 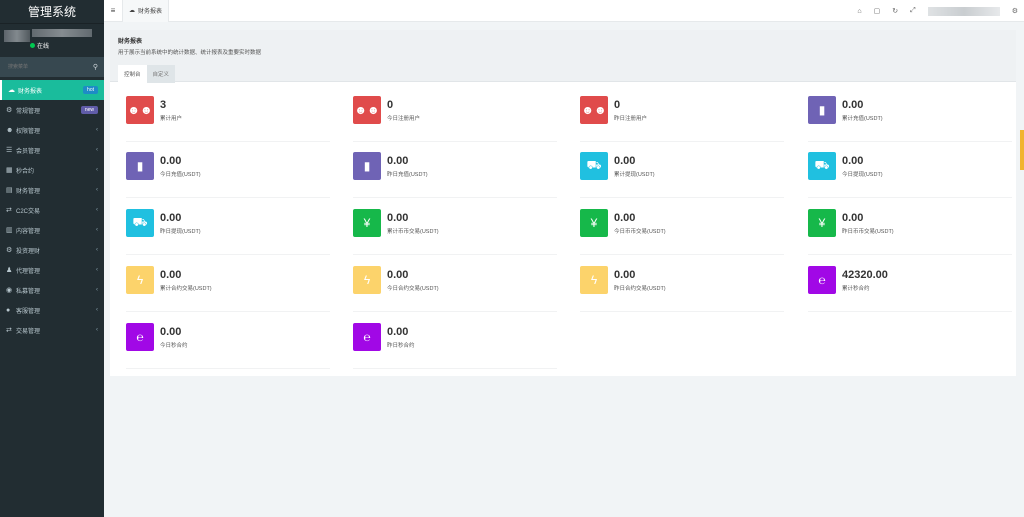 I want to click on app-title: 管理系统, so click(x=52, y=12).